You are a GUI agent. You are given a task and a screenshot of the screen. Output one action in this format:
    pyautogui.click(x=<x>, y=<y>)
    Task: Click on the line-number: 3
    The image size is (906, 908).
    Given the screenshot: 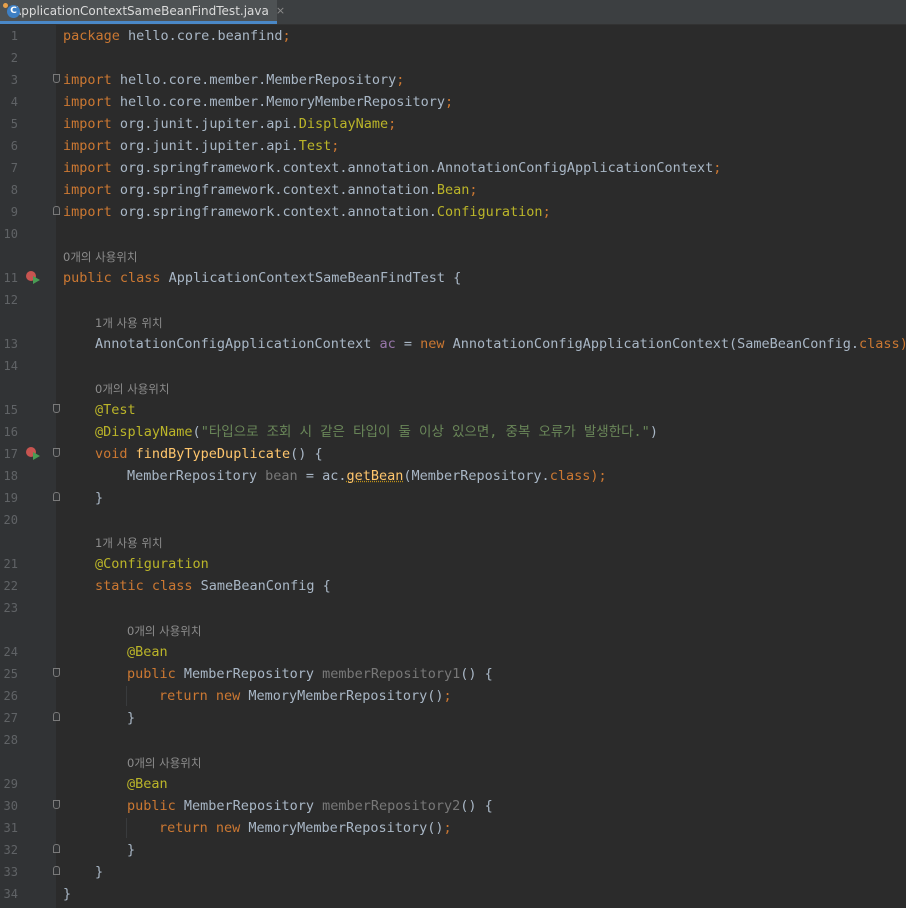 What is the action you would take?
    pyautogui.click(x=14, y=80)
    